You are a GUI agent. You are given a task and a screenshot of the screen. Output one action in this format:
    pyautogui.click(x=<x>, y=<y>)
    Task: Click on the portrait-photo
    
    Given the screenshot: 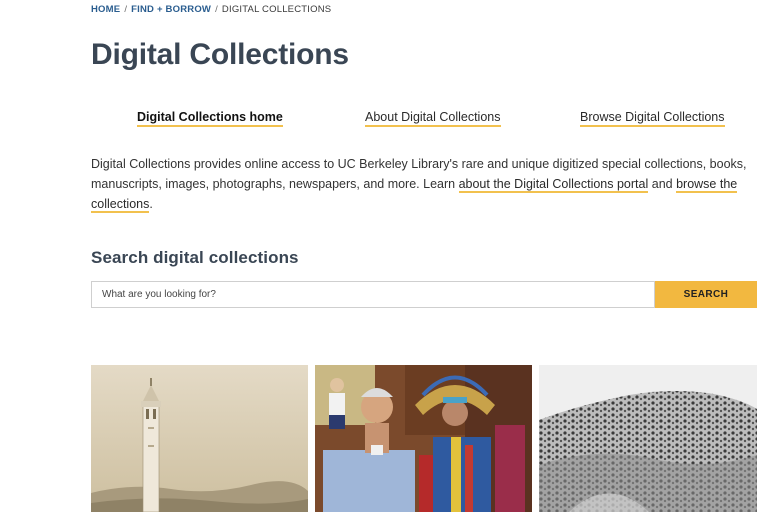 What is the action you would take?
    pyautogui.click(x=423, y=438)
    